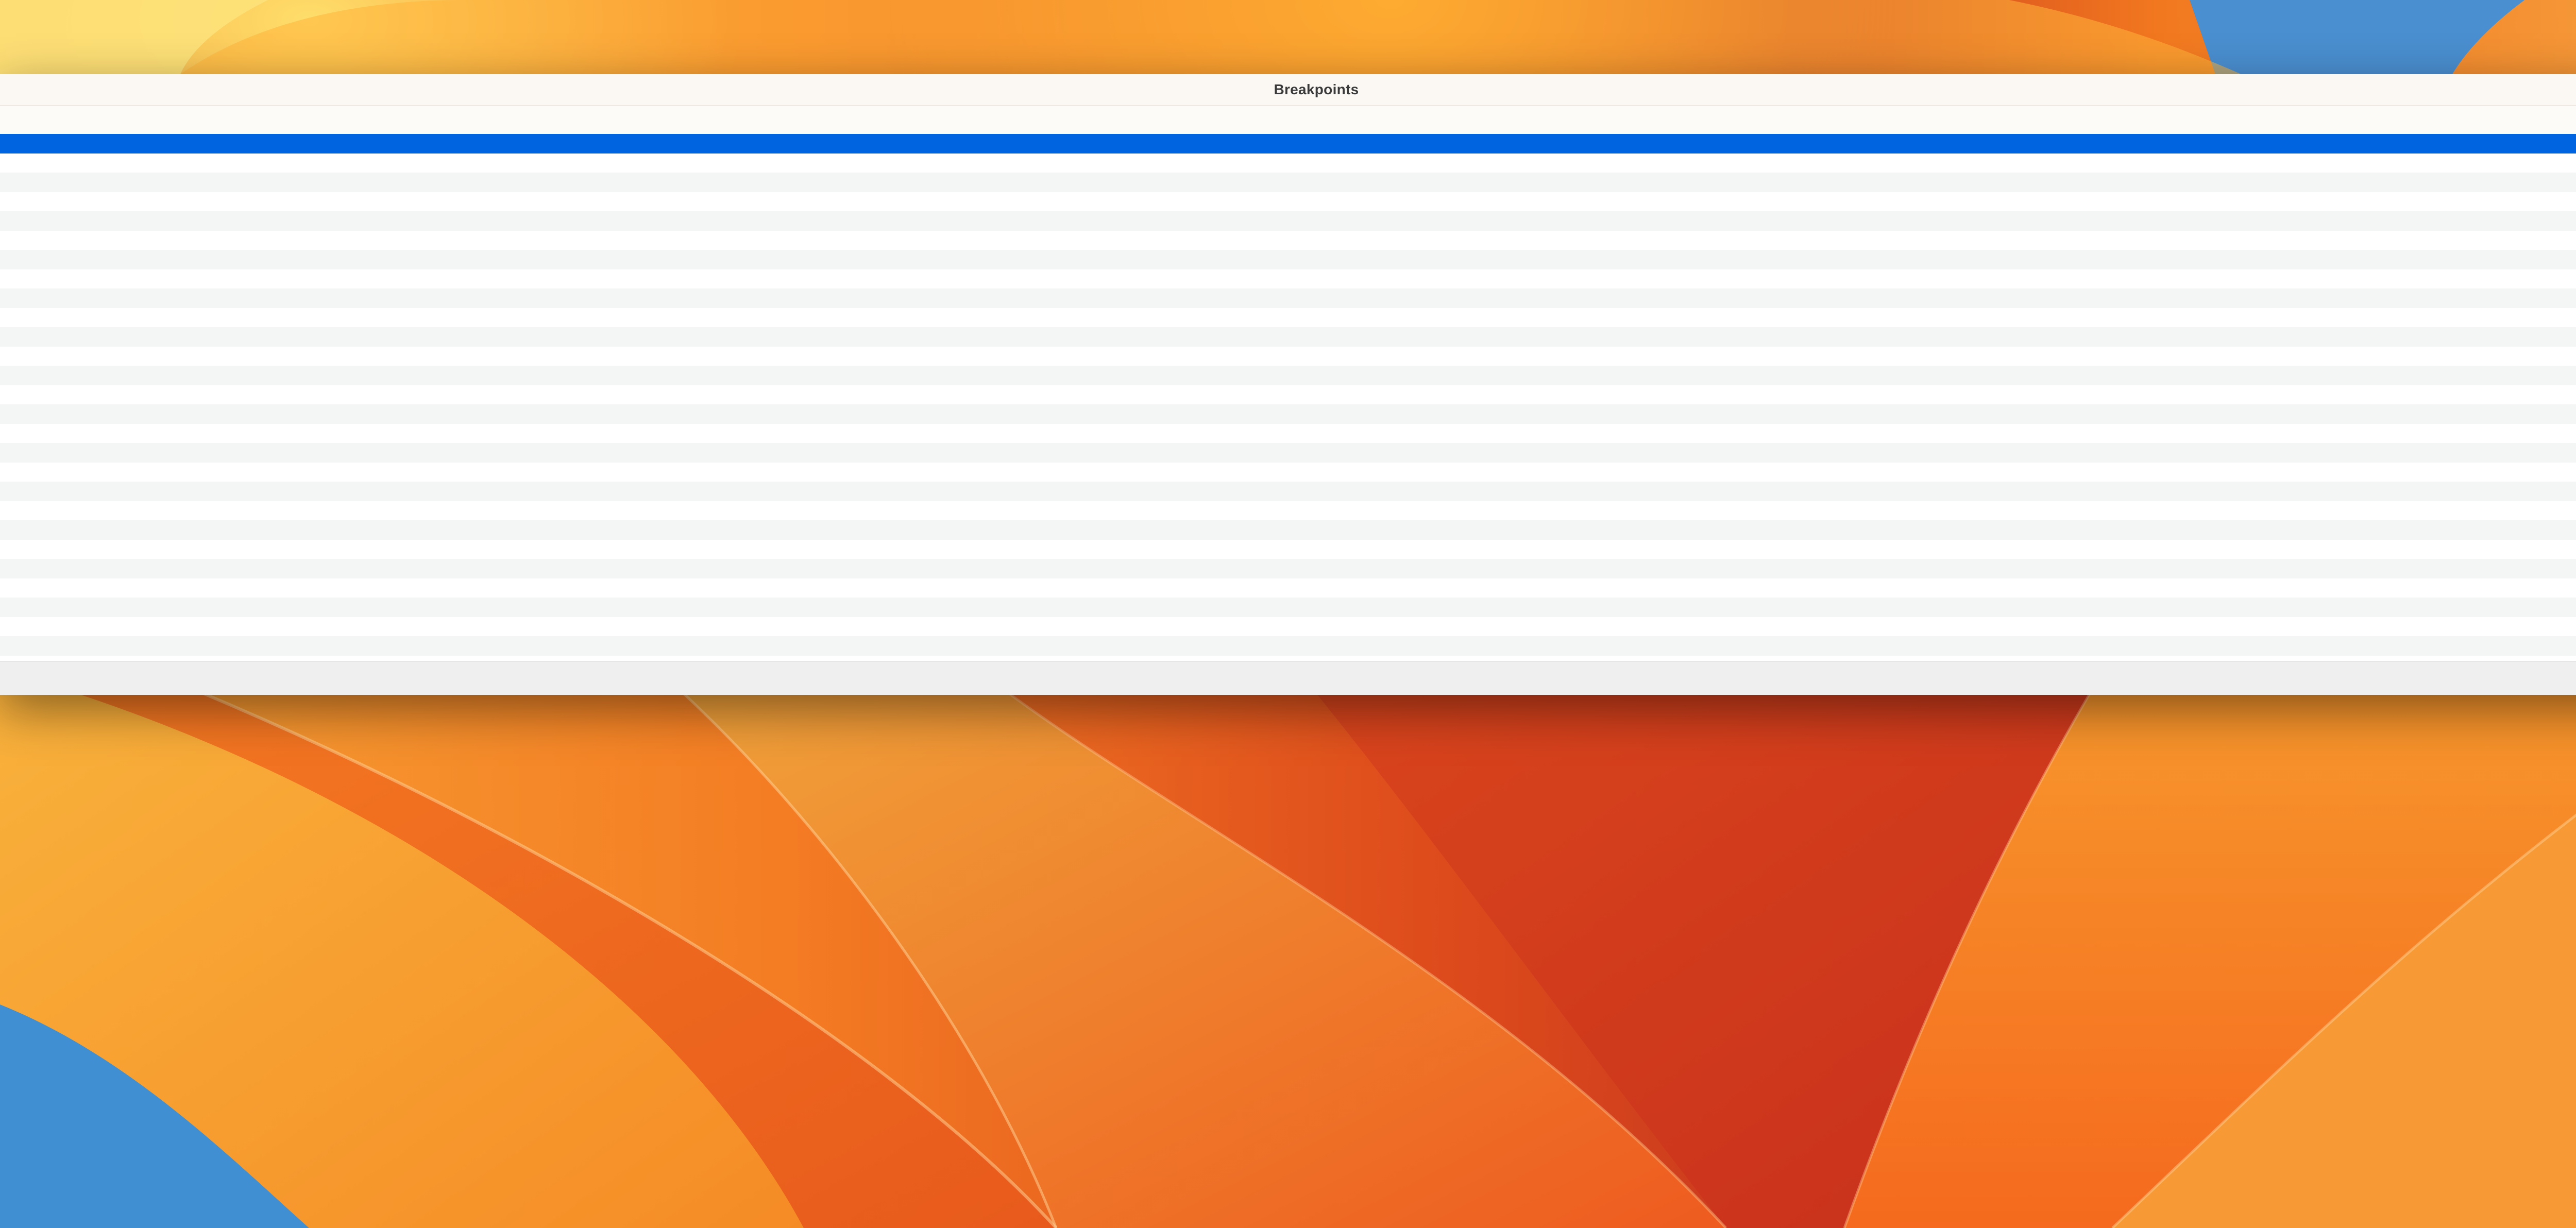 Image resolution: width=2576 pixels, height=1228 pixels. Describe the element at coordinates (1316, 89) in the screenshot. I see `window-title: Breakpoints` at that location.